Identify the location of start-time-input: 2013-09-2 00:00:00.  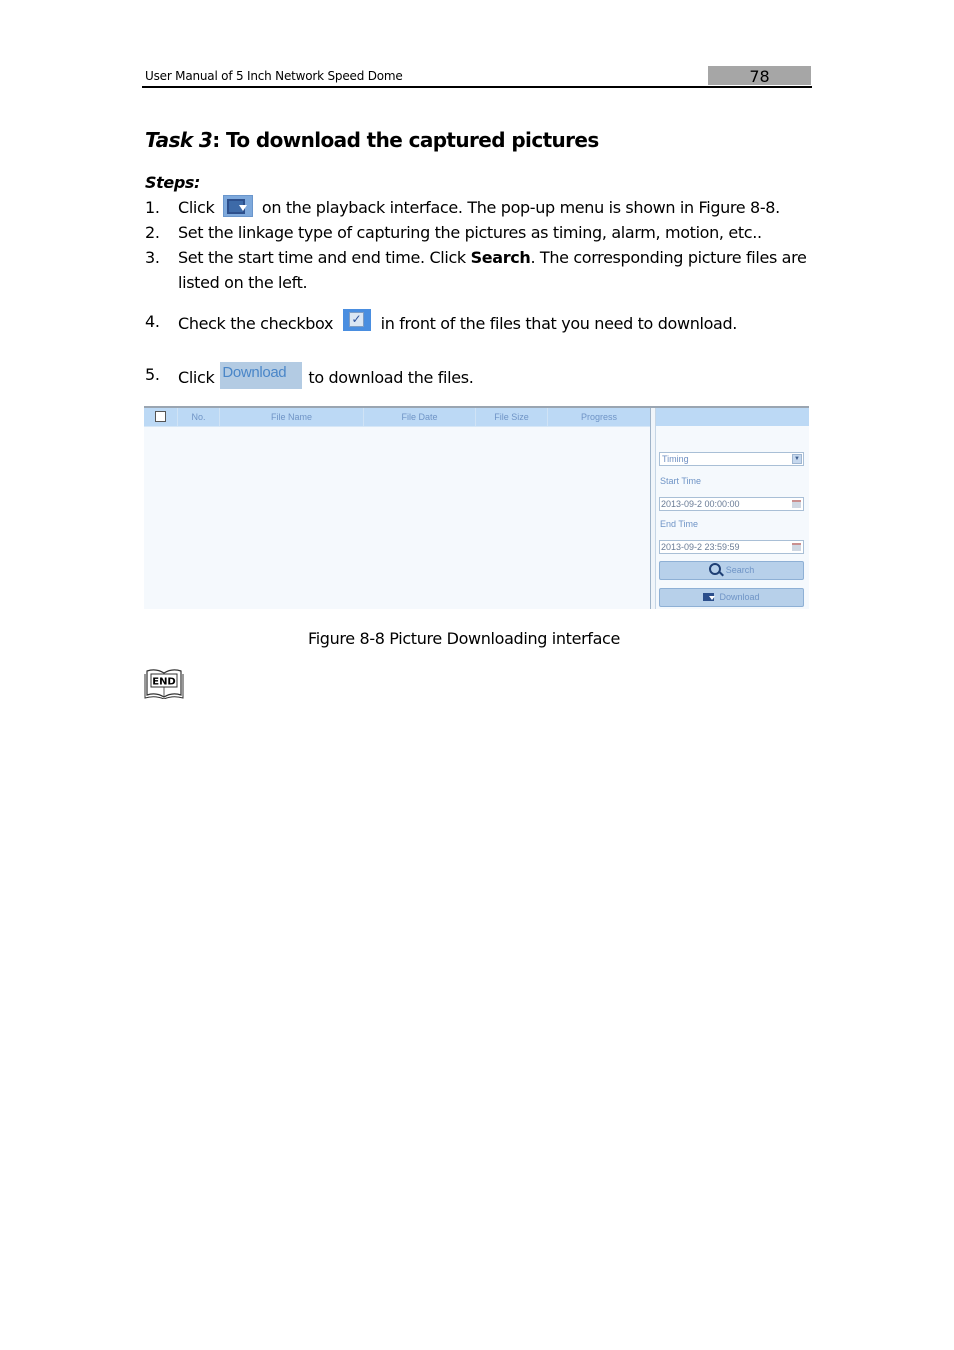
(731, 504).